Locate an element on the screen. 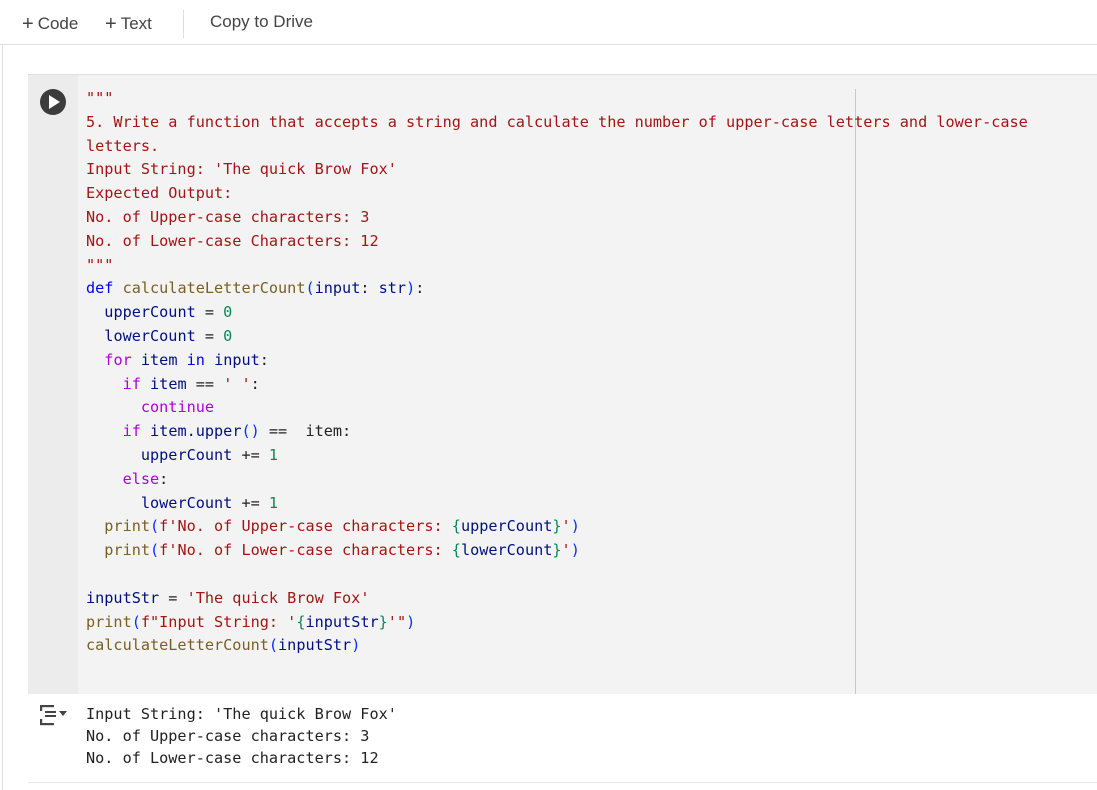 This screenshot has width=1097, height=790. docstring-line: Expected Output: is located at coordinates (159, 193).